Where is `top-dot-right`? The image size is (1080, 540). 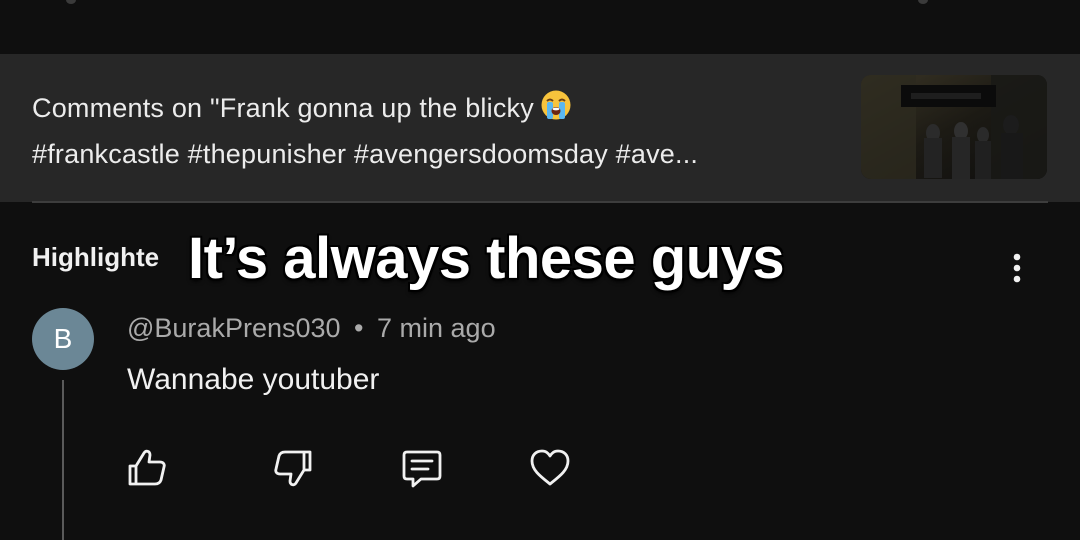
top-dot-right is located at coordinates (923, 2).